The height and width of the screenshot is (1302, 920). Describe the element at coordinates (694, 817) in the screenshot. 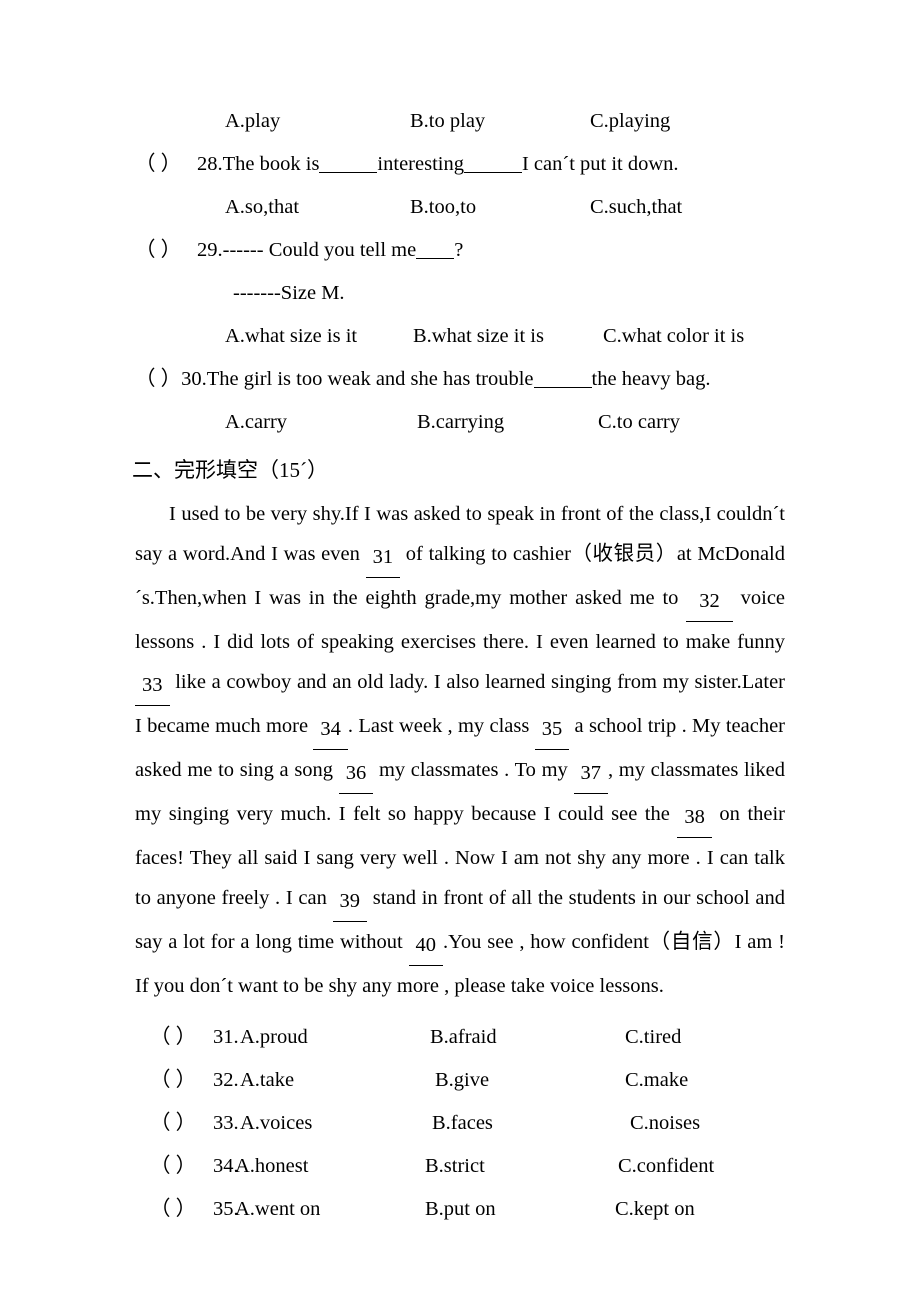

I see `passage-blank-38: 38` at that location.